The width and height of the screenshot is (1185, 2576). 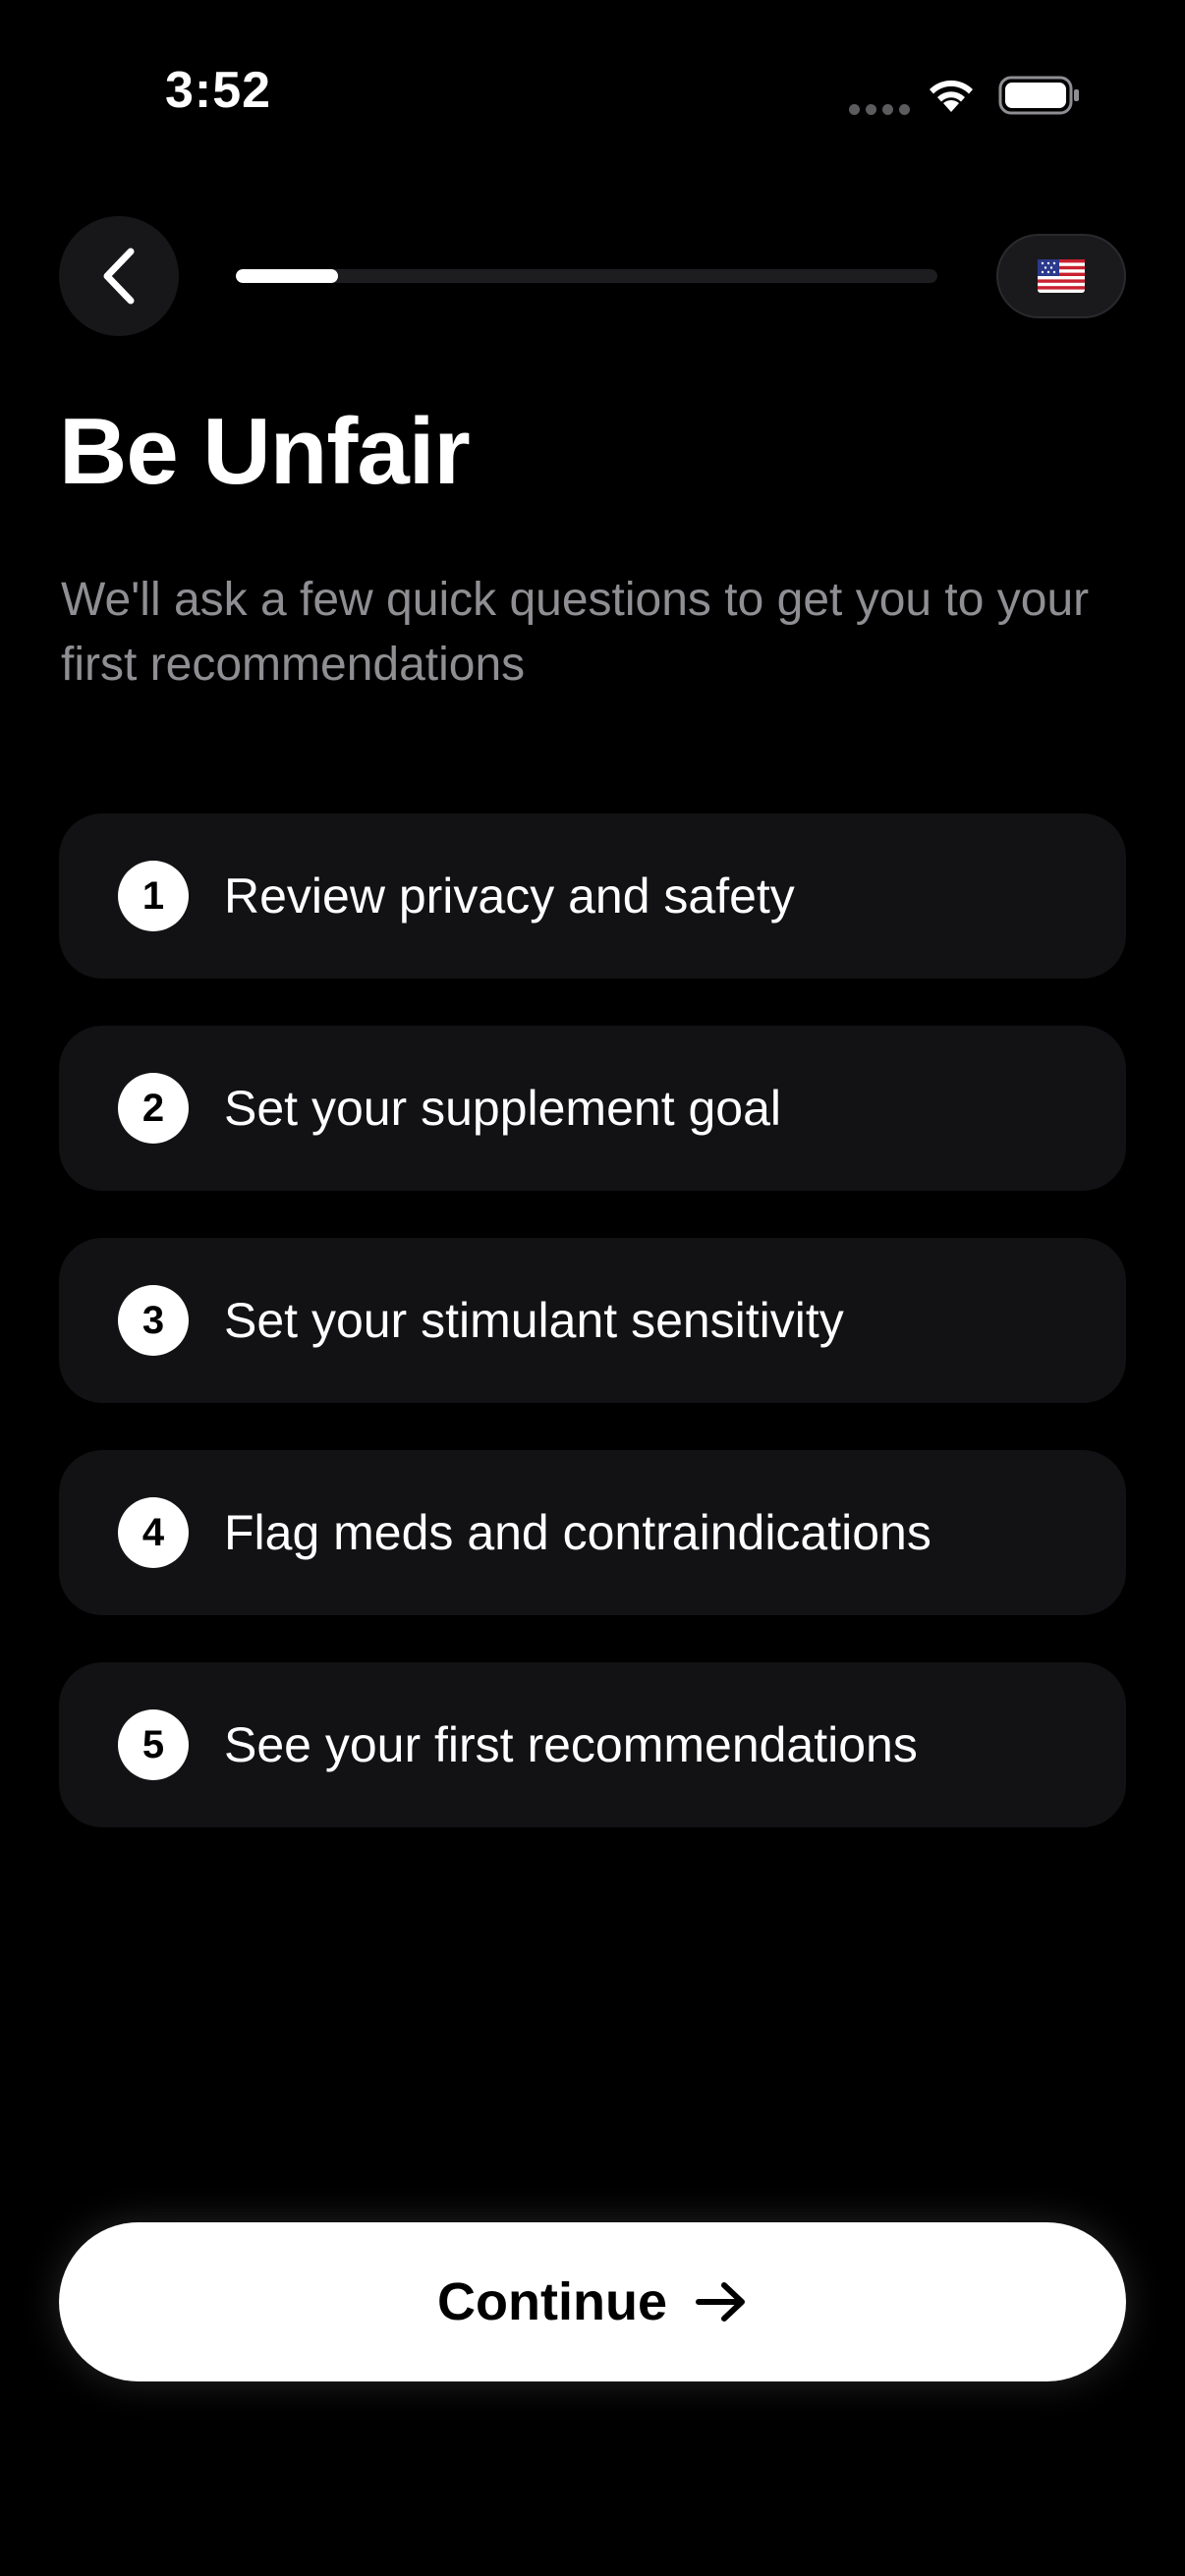 What do you see at coordinates (153, 1532) in the screenshot?
I see `step-number-badge: 4` at bounding box center [153, 1532].